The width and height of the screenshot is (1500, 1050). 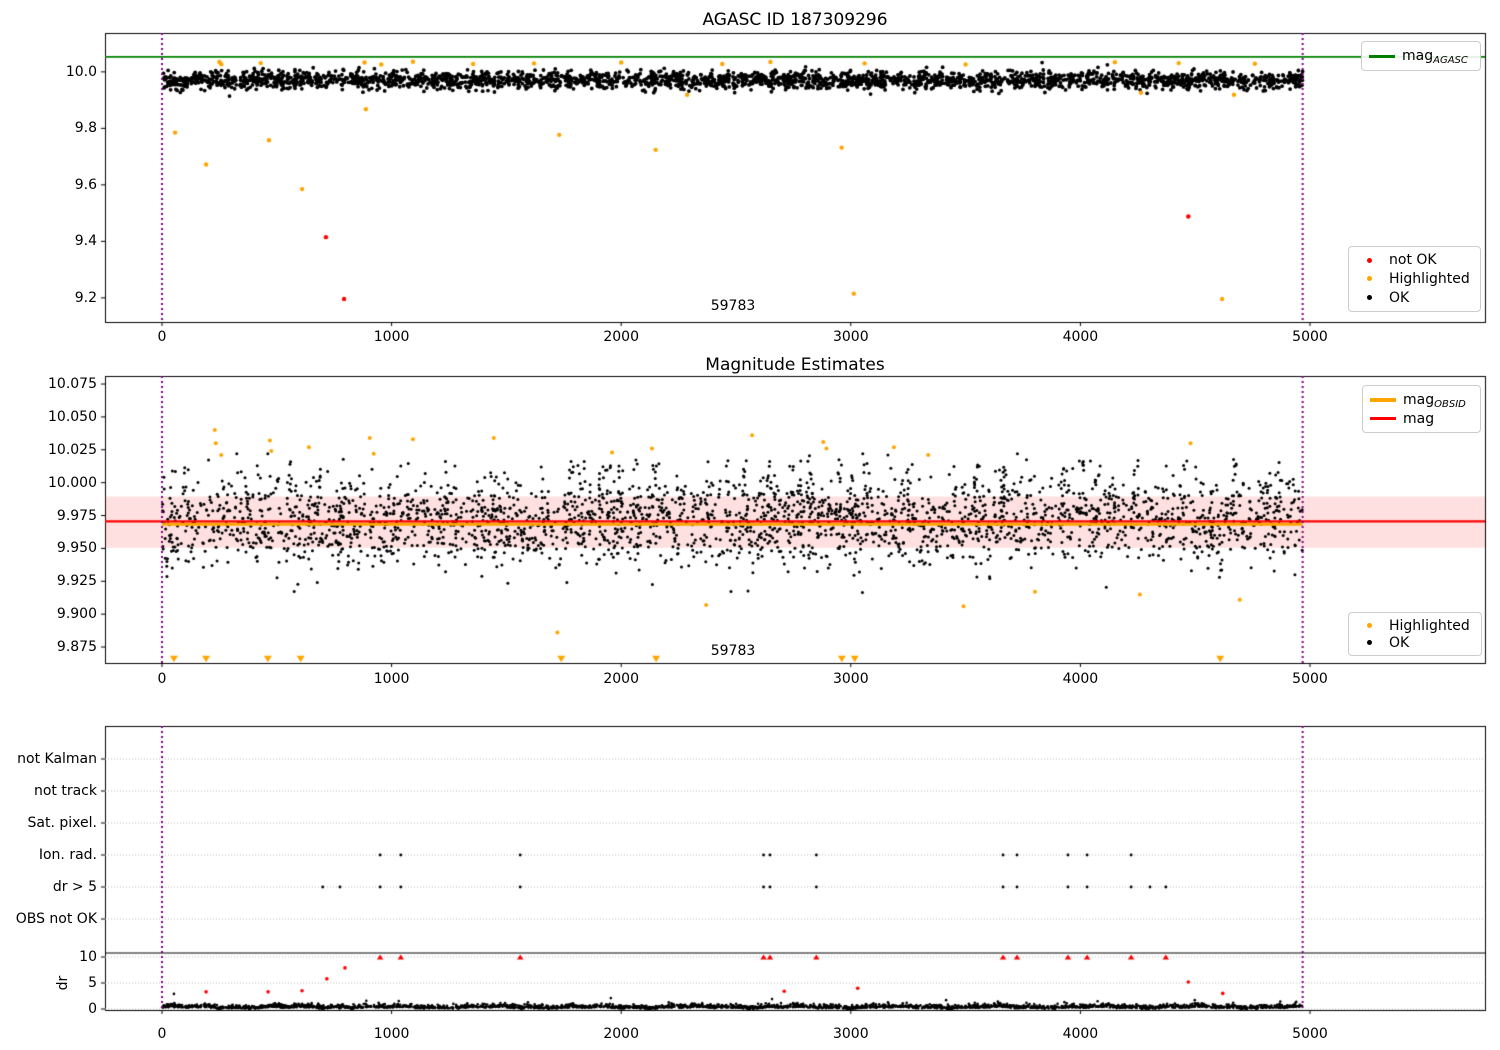 I want to click on red-dot-swatch, so click(x=1369, y=260).